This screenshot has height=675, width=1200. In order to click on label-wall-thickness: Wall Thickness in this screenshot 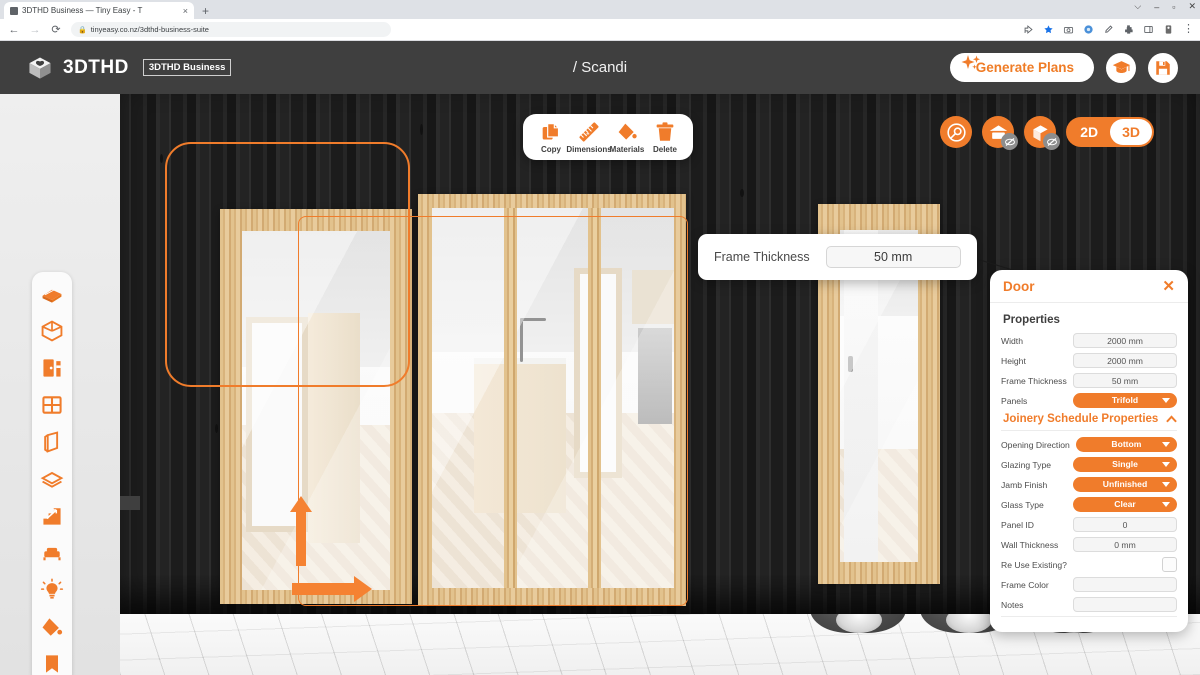, I will do `click(1030, 544)`.